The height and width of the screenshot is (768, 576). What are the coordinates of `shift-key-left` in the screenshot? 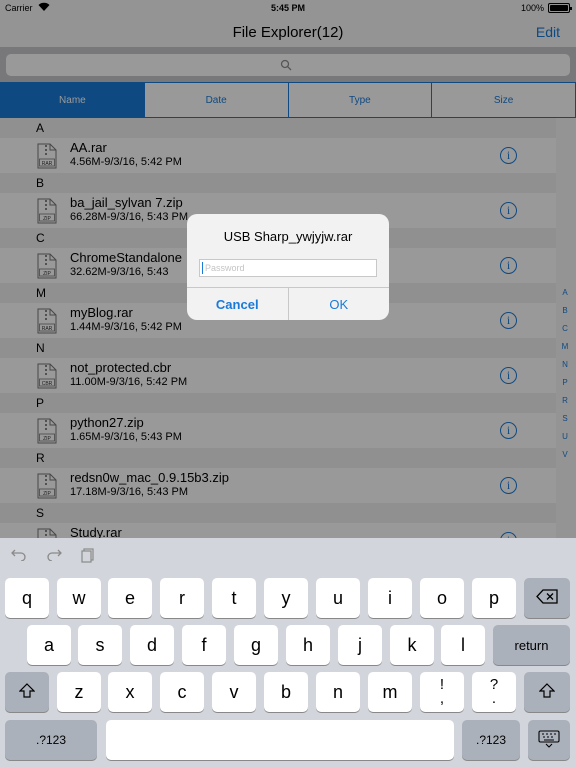 It's located at (27, 692).